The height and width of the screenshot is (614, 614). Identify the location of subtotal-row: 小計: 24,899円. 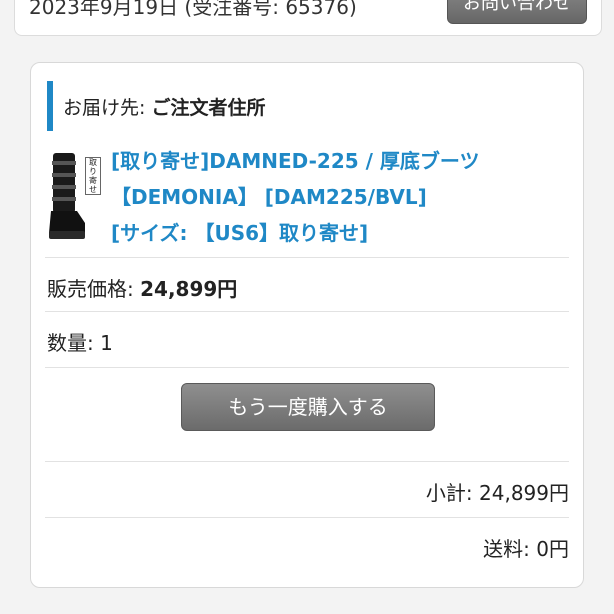
(497, 493).